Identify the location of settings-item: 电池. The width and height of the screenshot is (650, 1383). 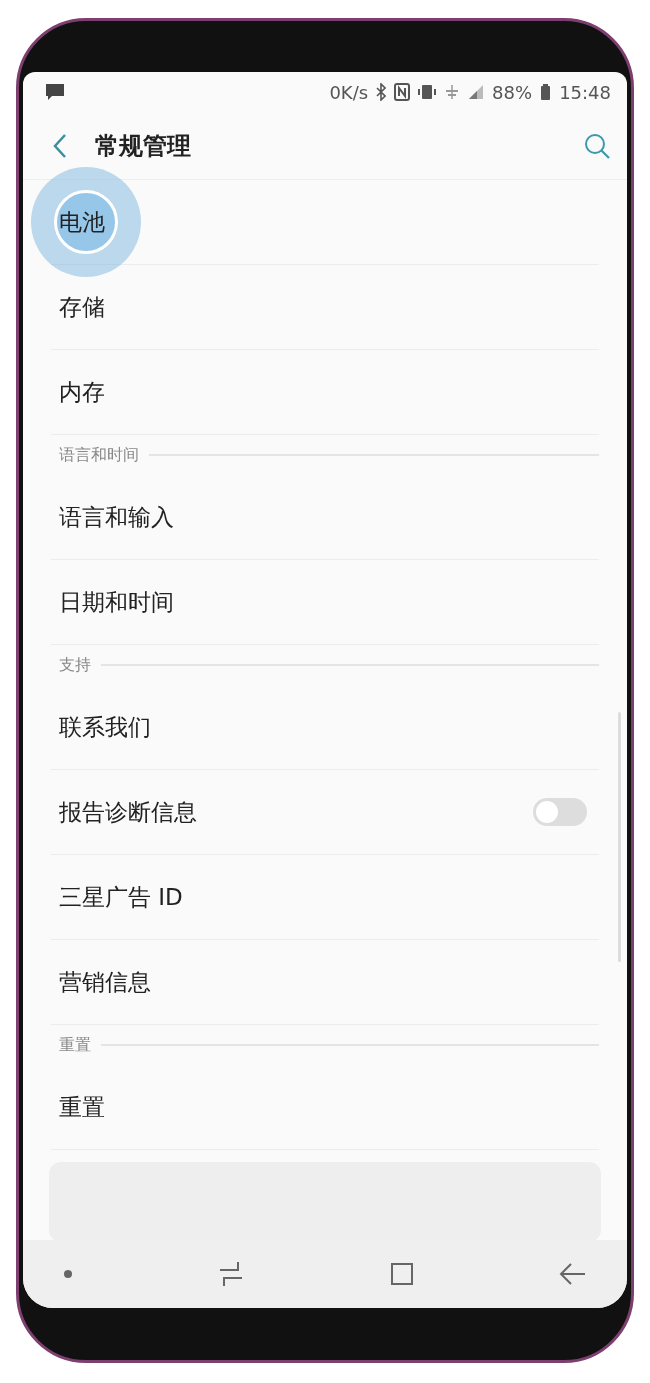
(325, 222).